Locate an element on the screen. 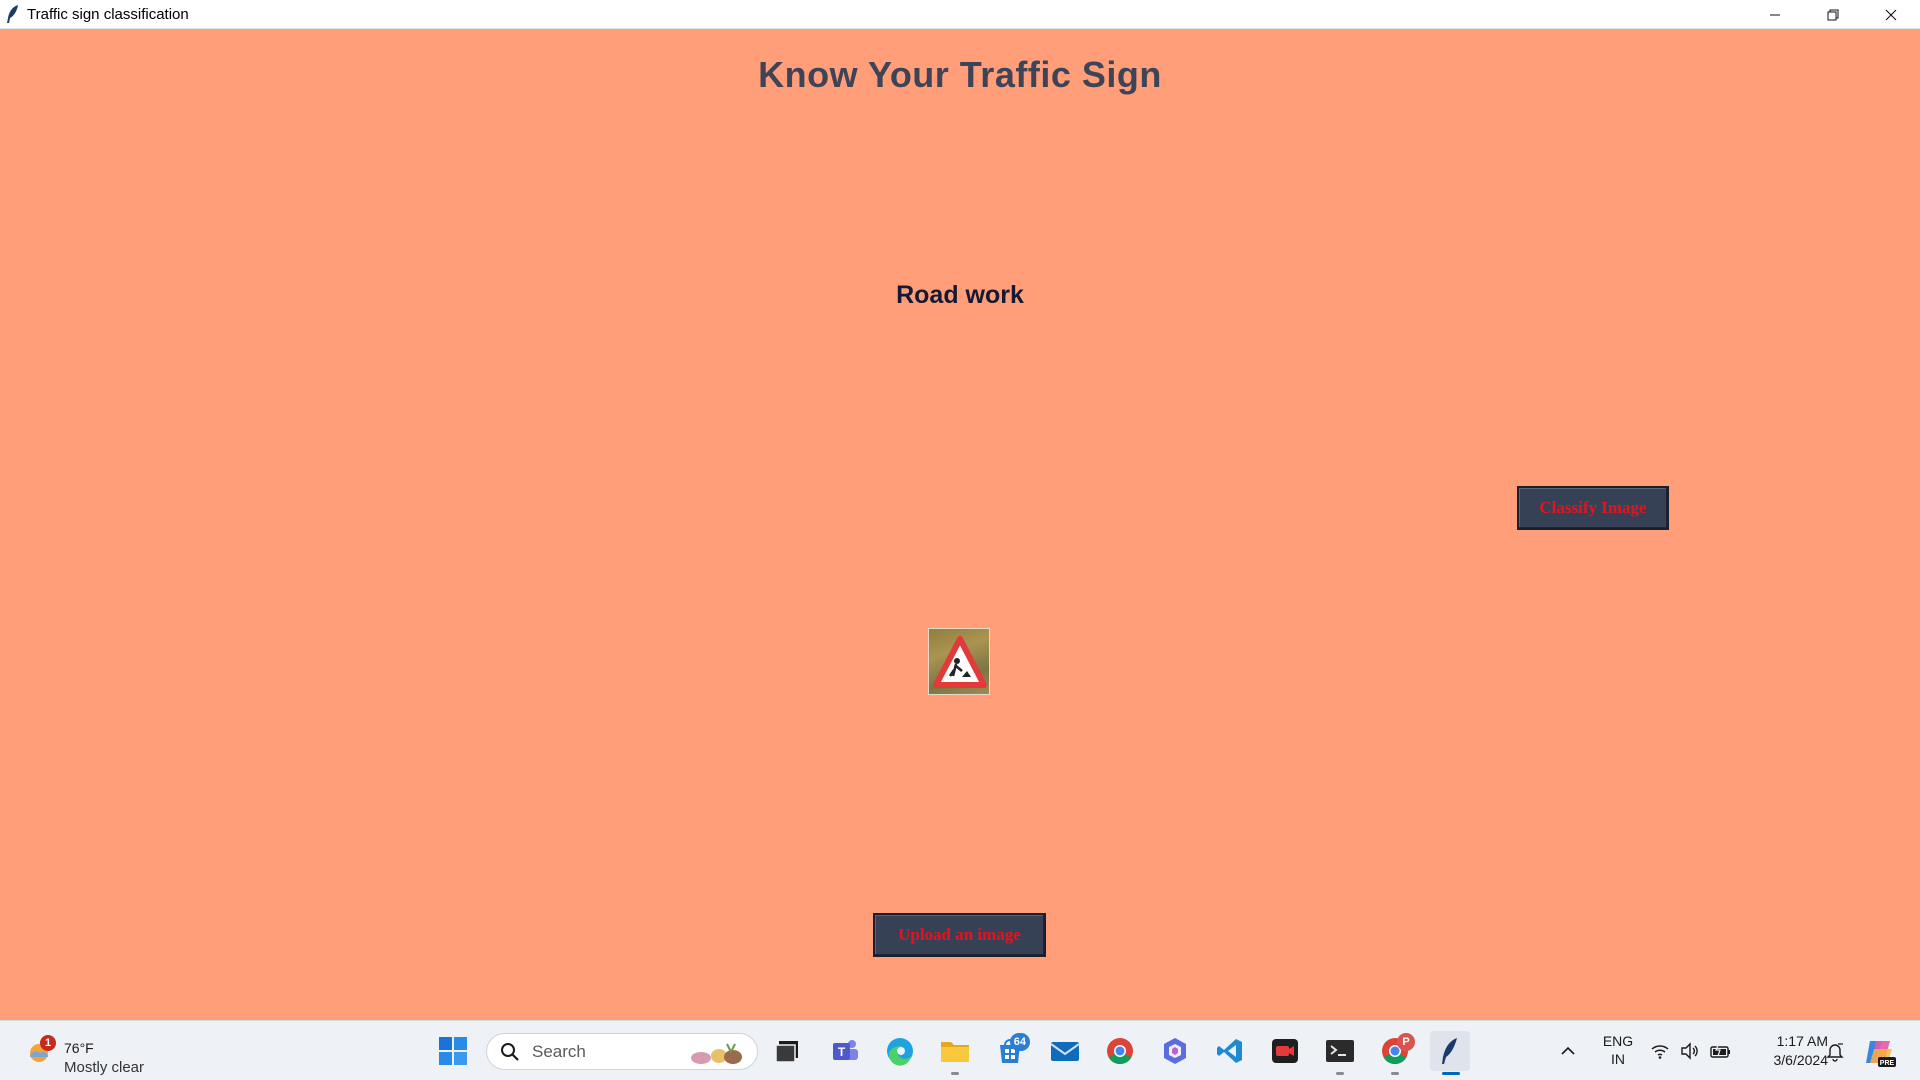  active-indicator is located at coordinates (1451, 1073).